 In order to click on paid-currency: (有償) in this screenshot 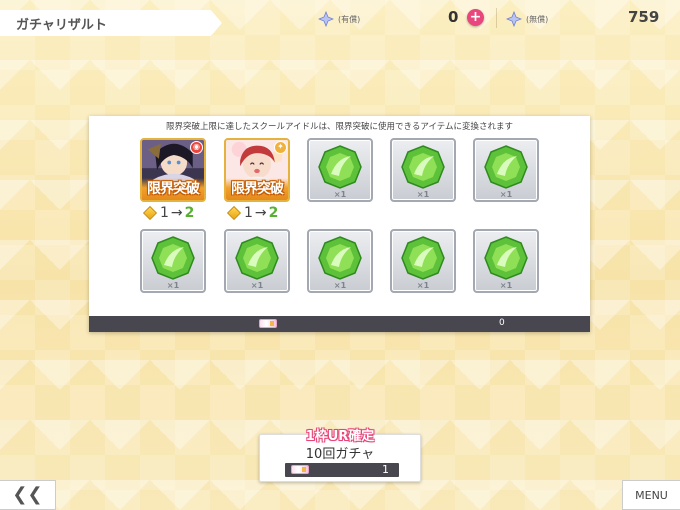, I will do `click(339, 19)`.